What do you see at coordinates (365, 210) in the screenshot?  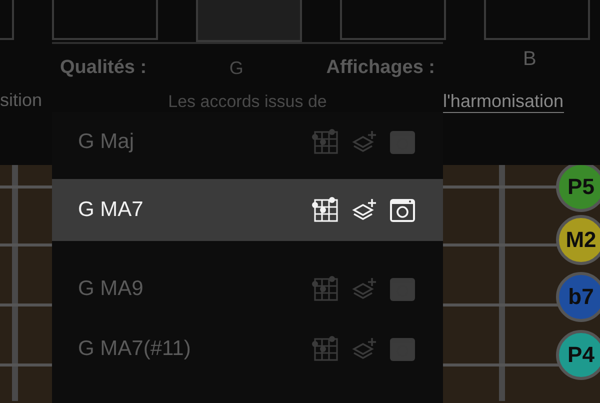 I see `layers-plus-icon` at bounding box center [365, 210].